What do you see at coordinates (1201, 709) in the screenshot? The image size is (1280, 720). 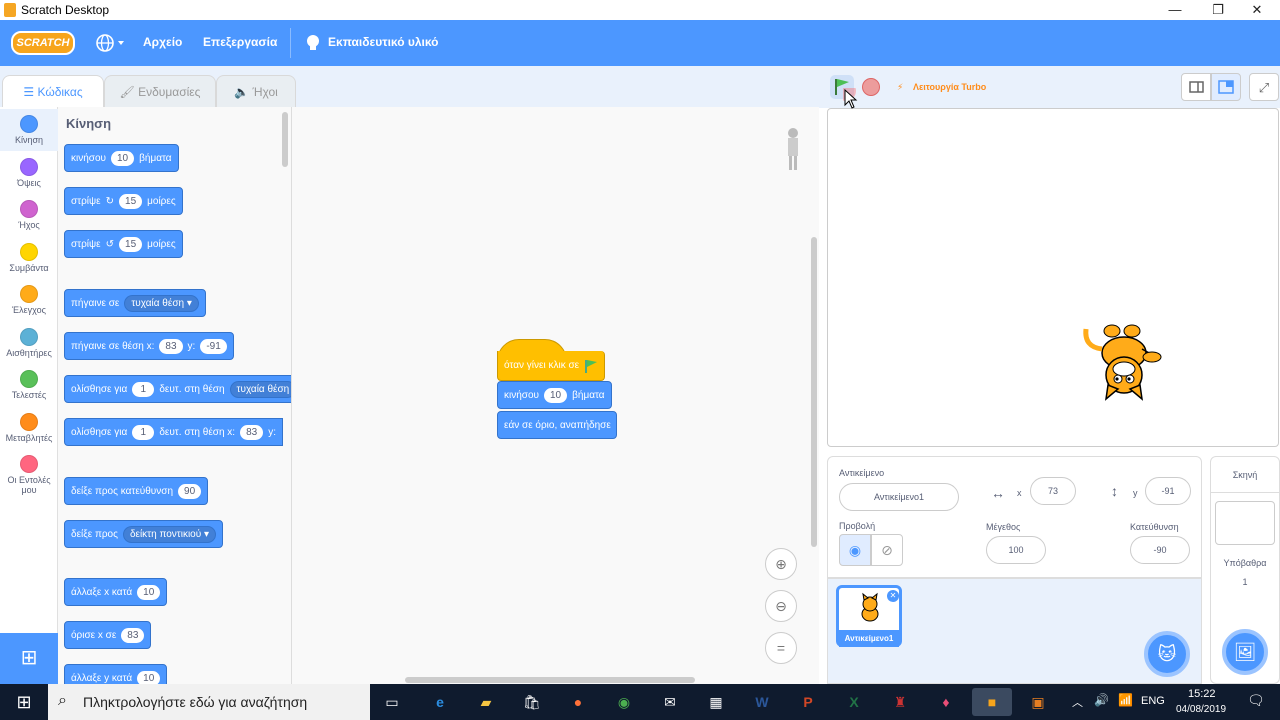 I see `clock-date: 04/08/2019` at bounding box center [1201, 709].